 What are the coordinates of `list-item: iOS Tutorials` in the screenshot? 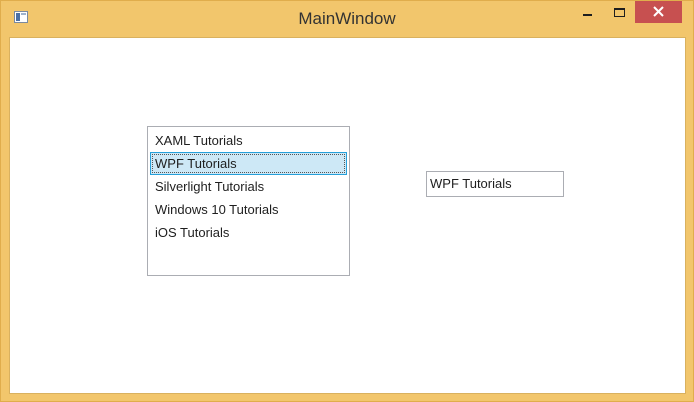 It's located at (248, 232).